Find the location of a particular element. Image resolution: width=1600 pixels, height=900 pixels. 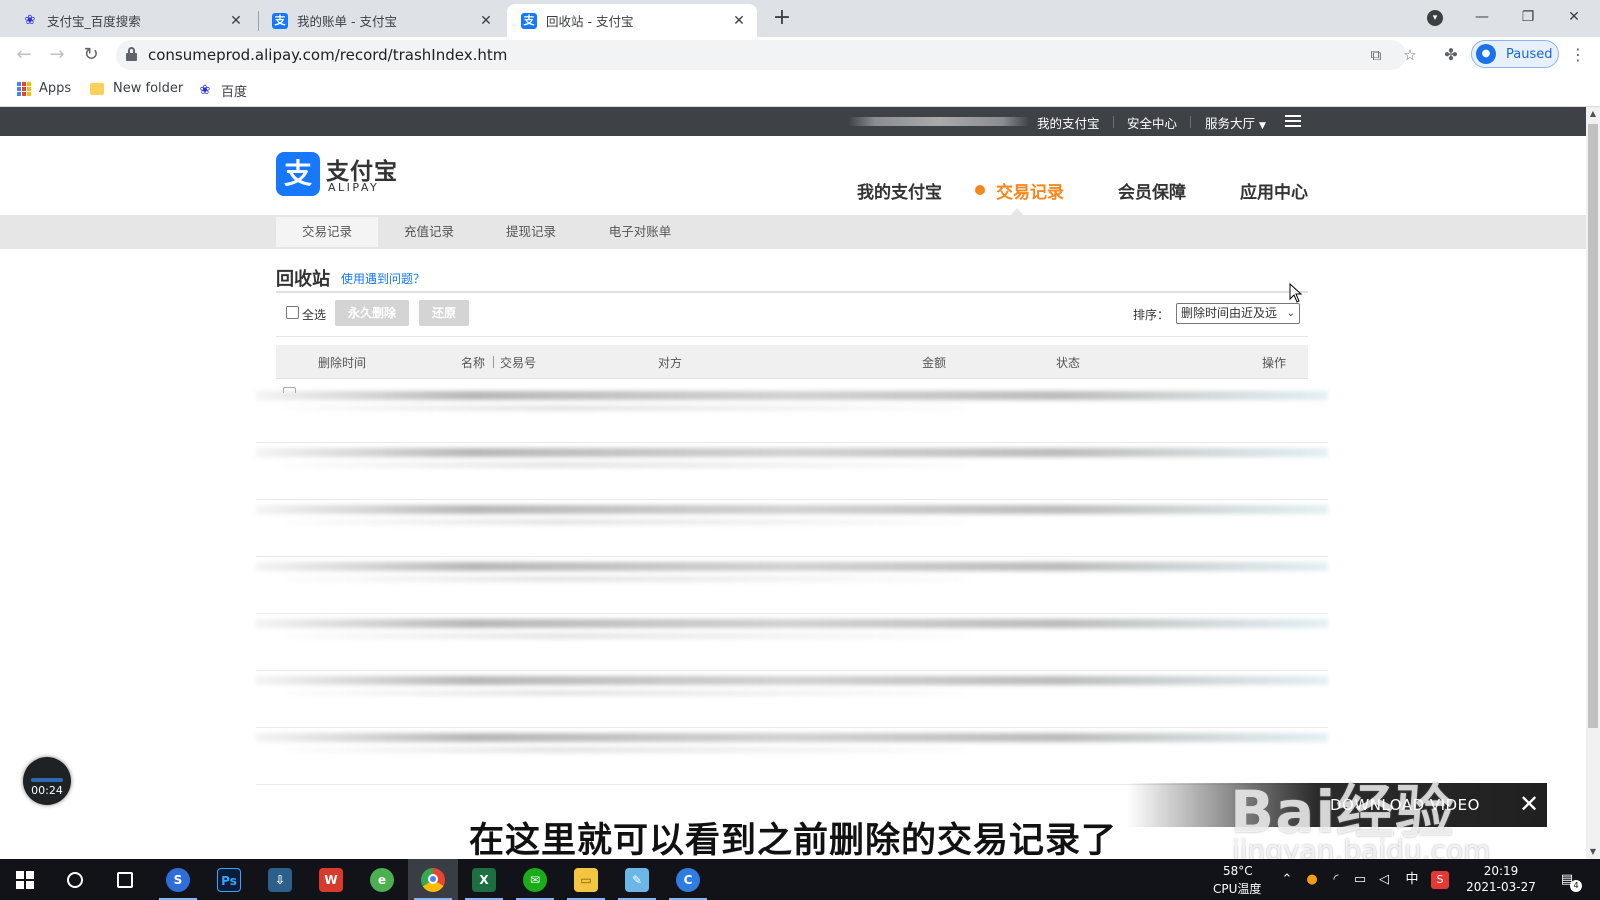

taskbar-wechat: ✉ is located at coordinates (535, 879).